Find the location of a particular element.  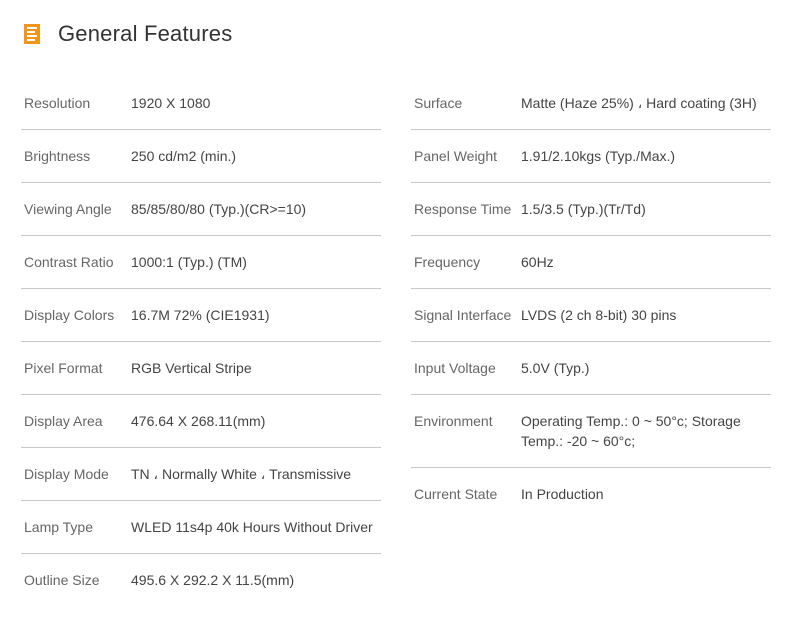

spec-row-resolution: Resolution 1920 X 1080 is located at coordinates (201, 103).